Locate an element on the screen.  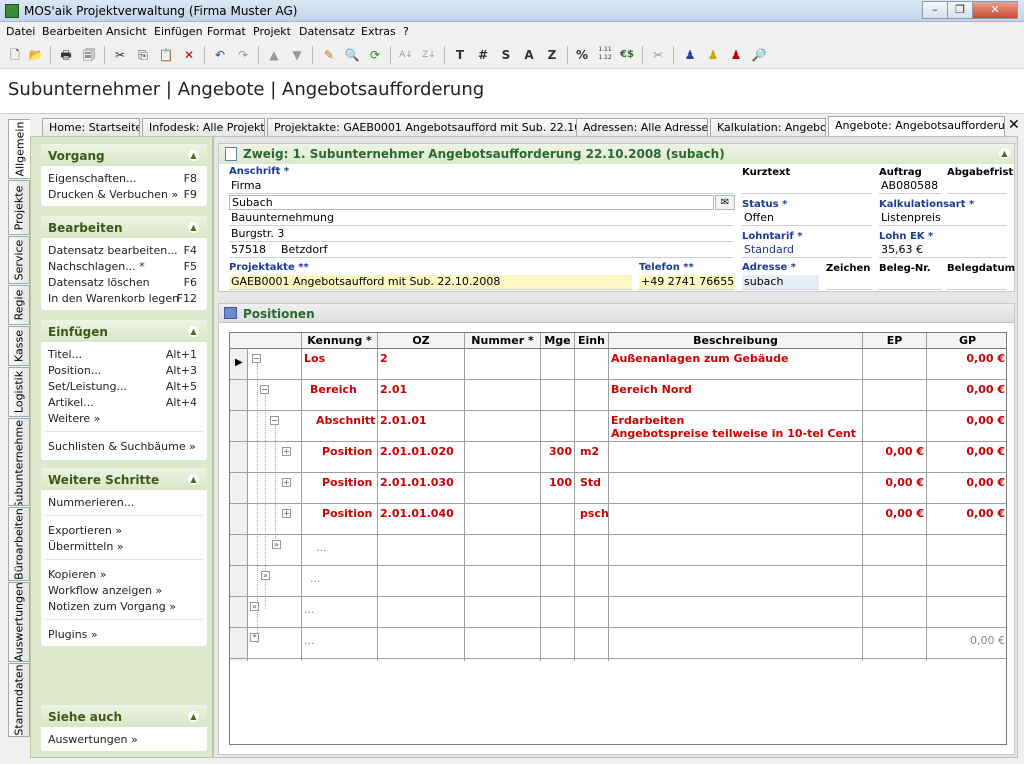
vtab-auswertungen: Auswertungen is located at coordinates (19, 622).